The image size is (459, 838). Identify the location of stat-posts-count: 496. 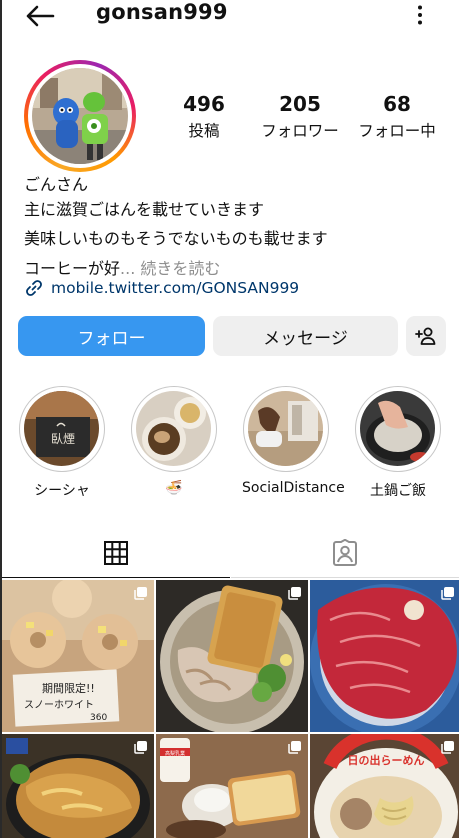
(204, 104).